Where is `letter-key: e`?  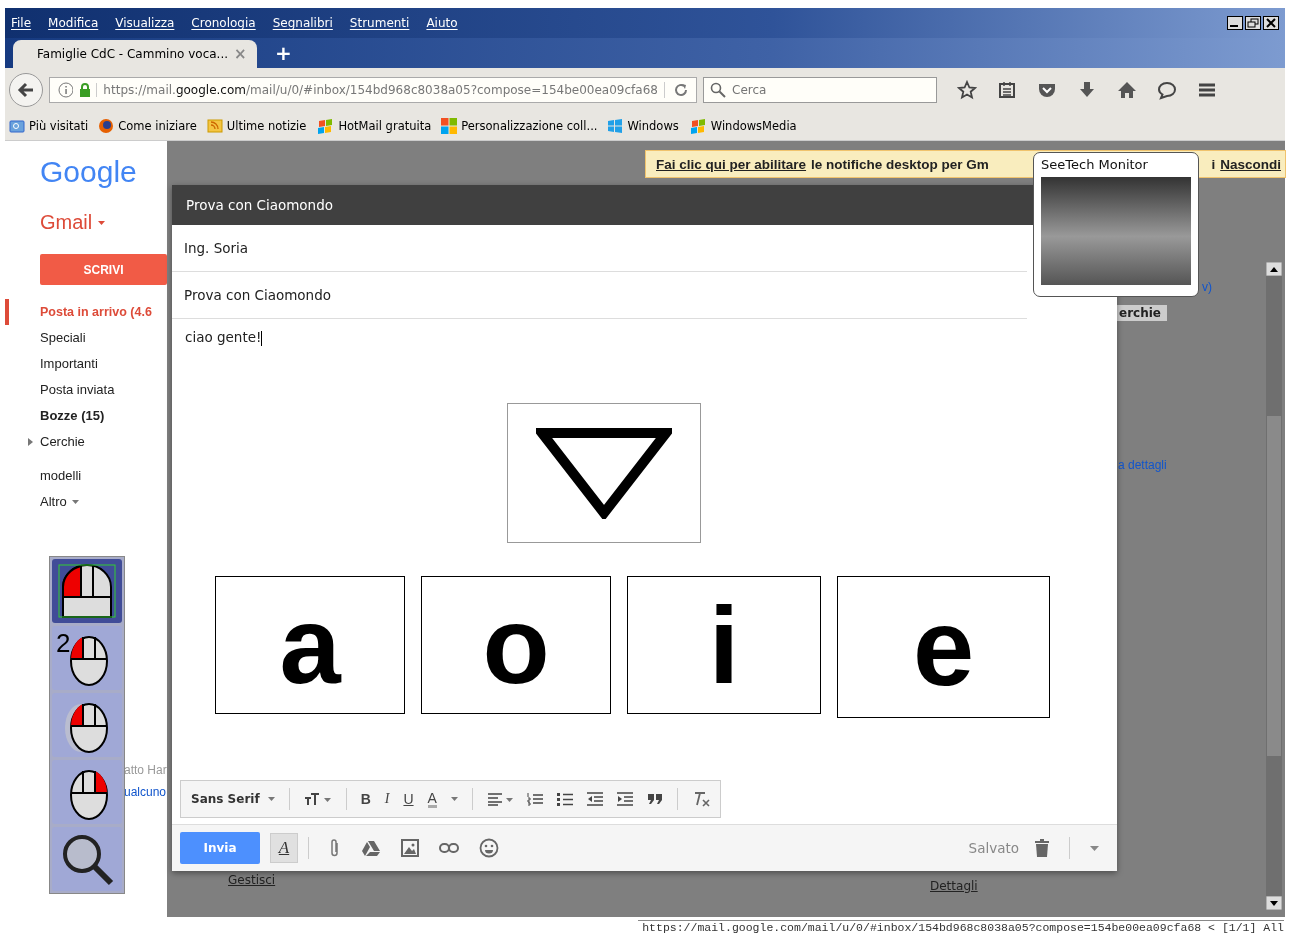 letter-key: e is located at coordinates (943, 647).